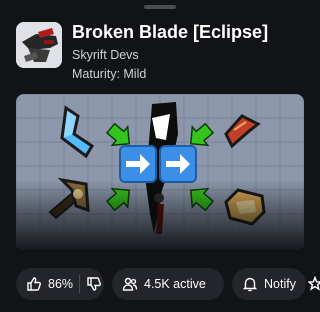 The width and height of the screenshot is (320, 312). What do you see at coordinates (313, 286) in the screenshot?
I see `star-icon` at bounding box center [313, 286].